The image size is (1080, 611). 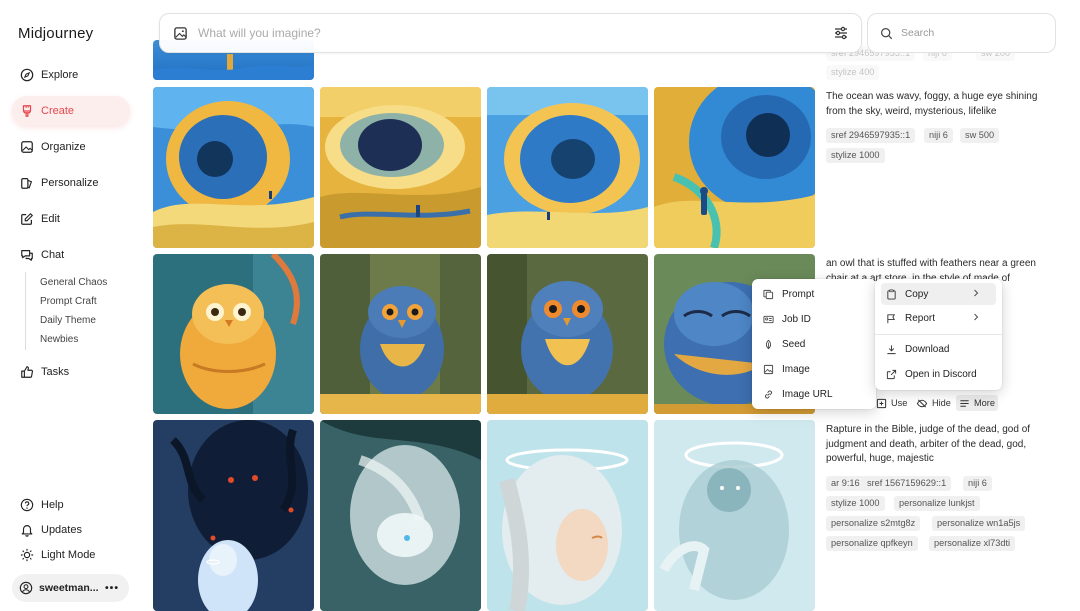 I want to click on param-chip: personalize qpfkeyn, so click(x=872, y=543).